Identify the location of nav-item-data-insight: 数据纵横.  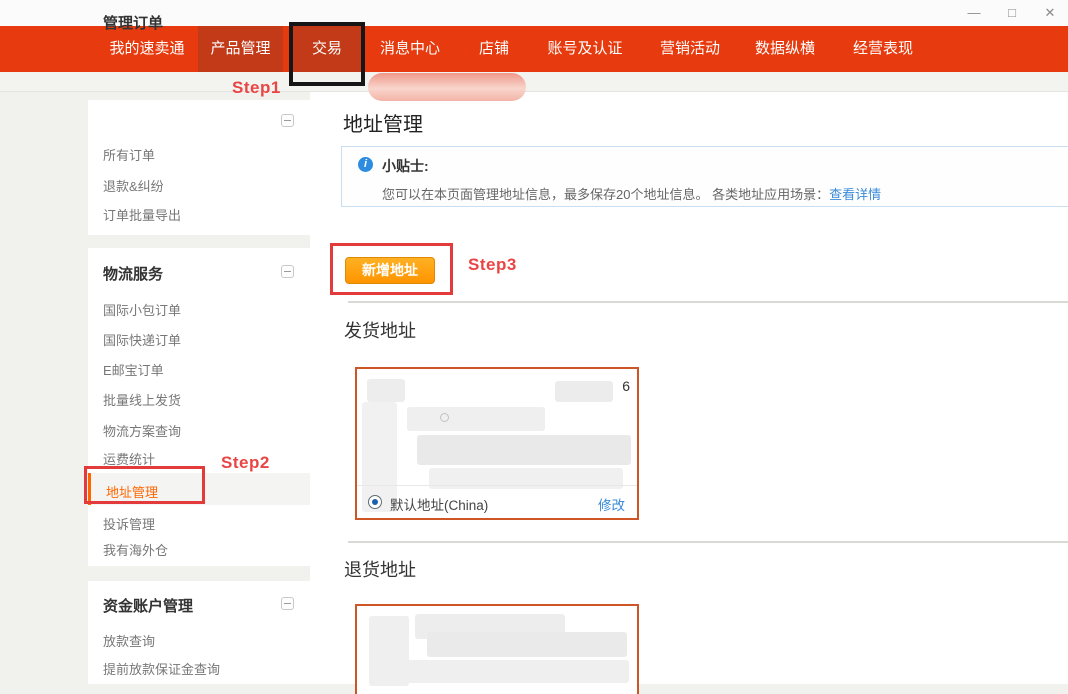
(785, 49).